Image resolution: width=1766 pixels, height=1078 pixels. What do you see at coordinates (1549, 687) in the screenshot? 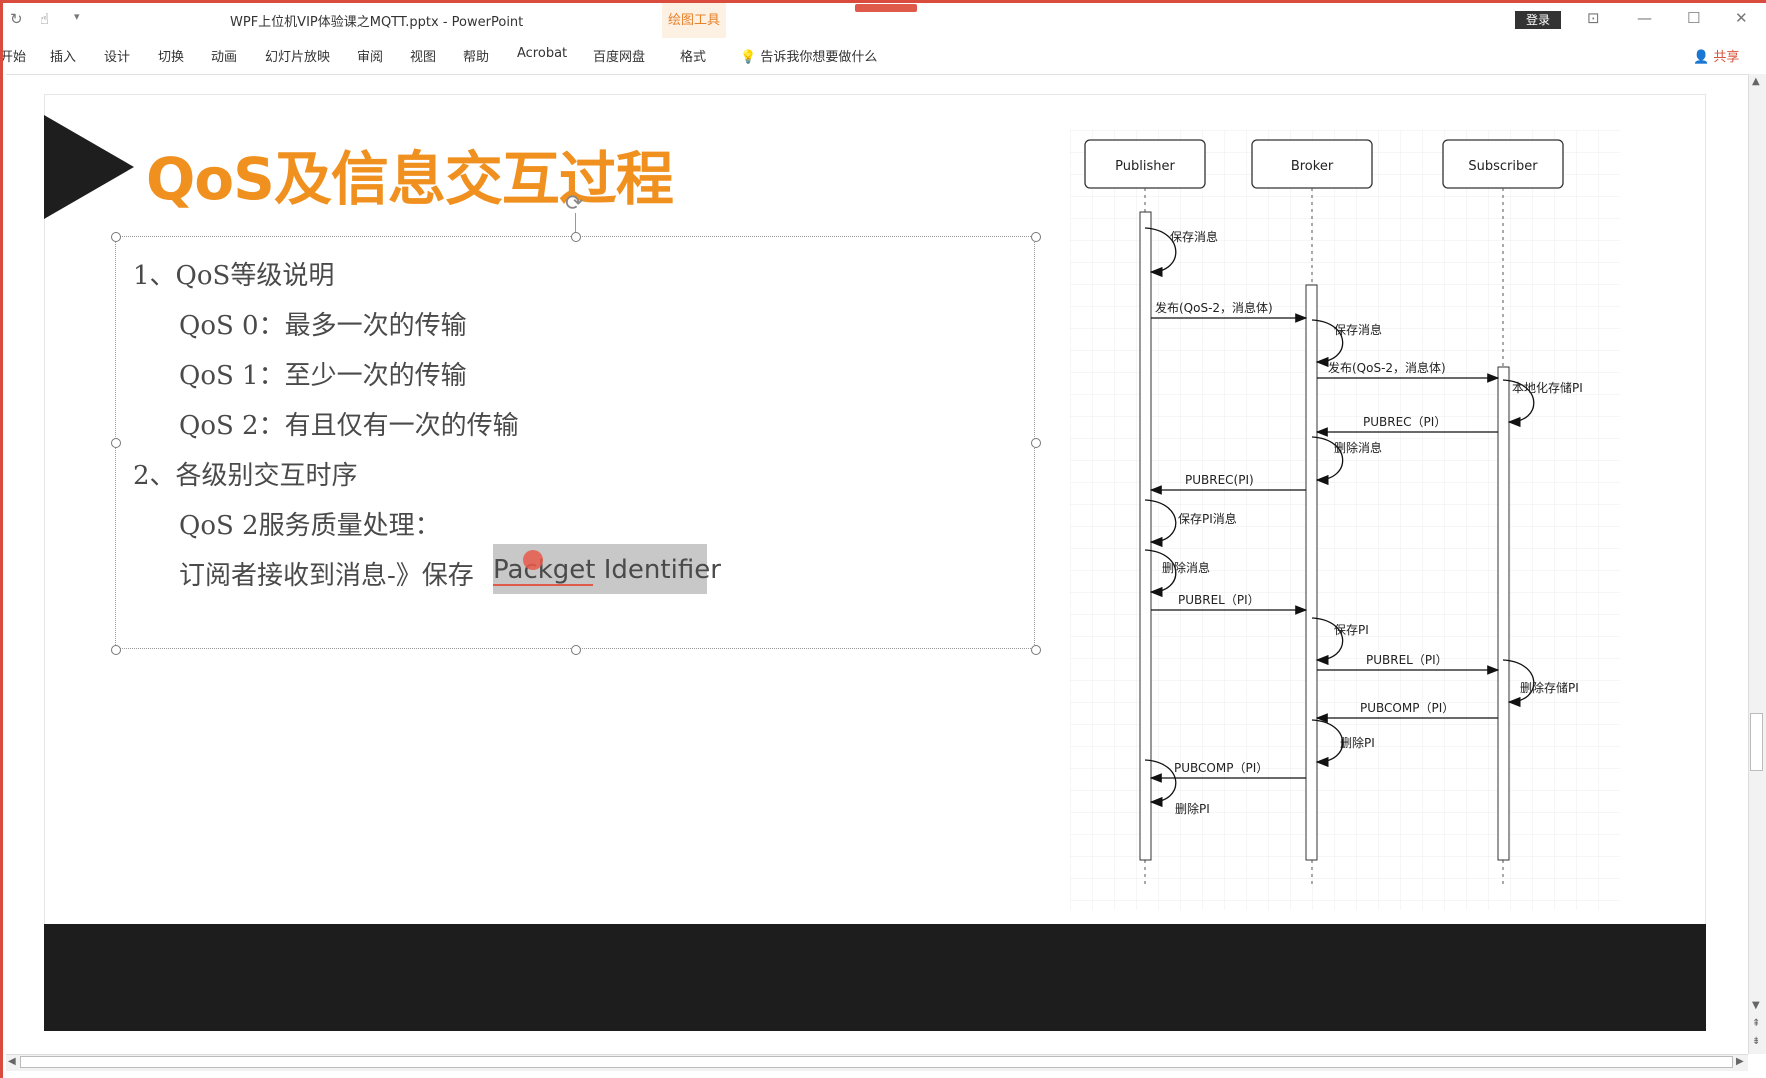
I see `label-delete-stored-pi: 删除存储PI` at bounding box center [1549, 687].